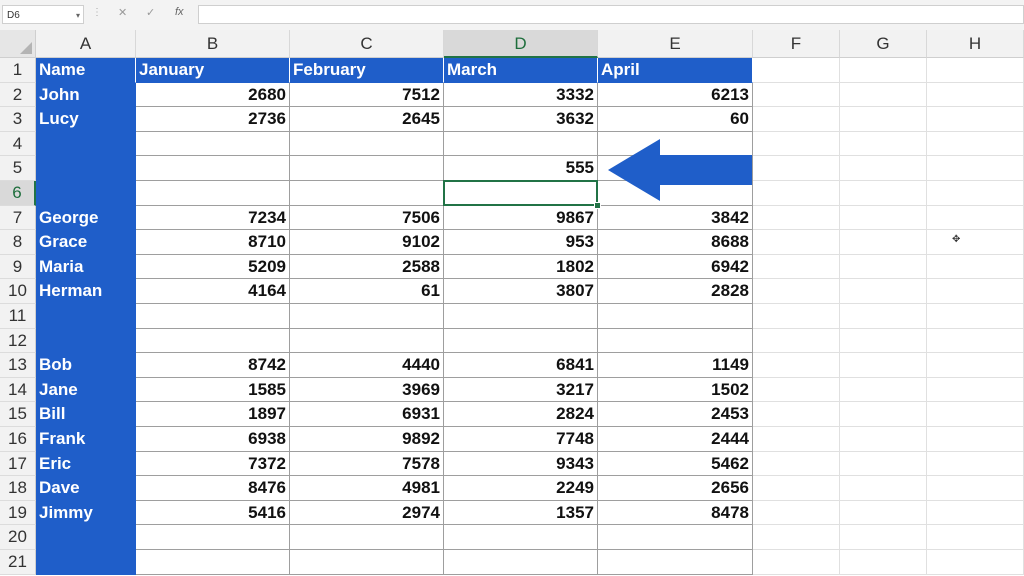  I want to click on cell-d3: 3632, so click(521, 119).